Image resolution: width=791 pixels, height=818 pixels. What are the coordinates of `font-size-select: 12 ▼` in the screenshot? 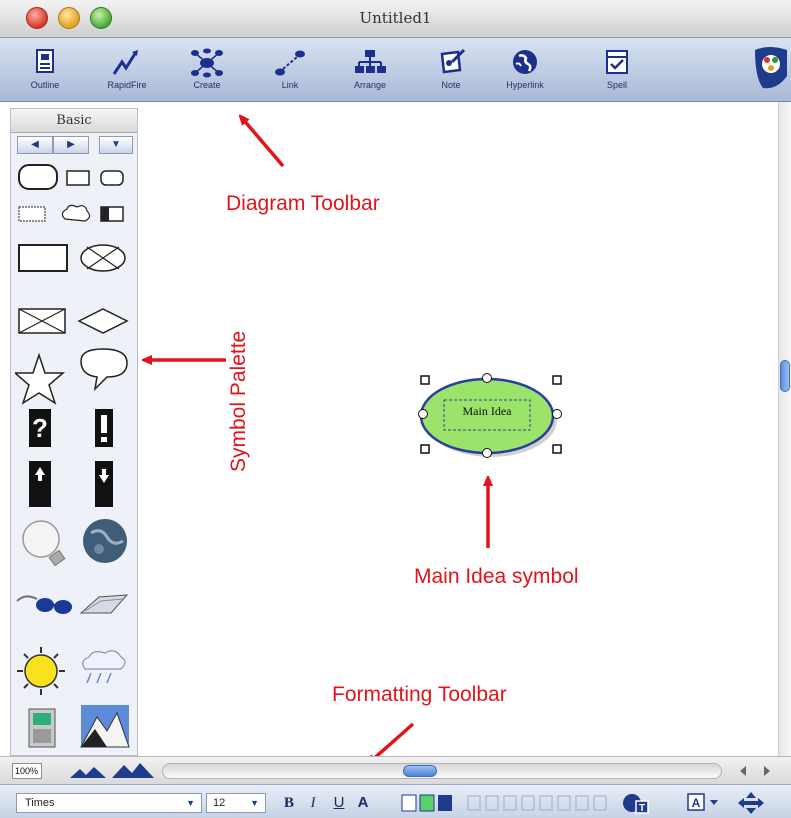 It's located at (236, 803).